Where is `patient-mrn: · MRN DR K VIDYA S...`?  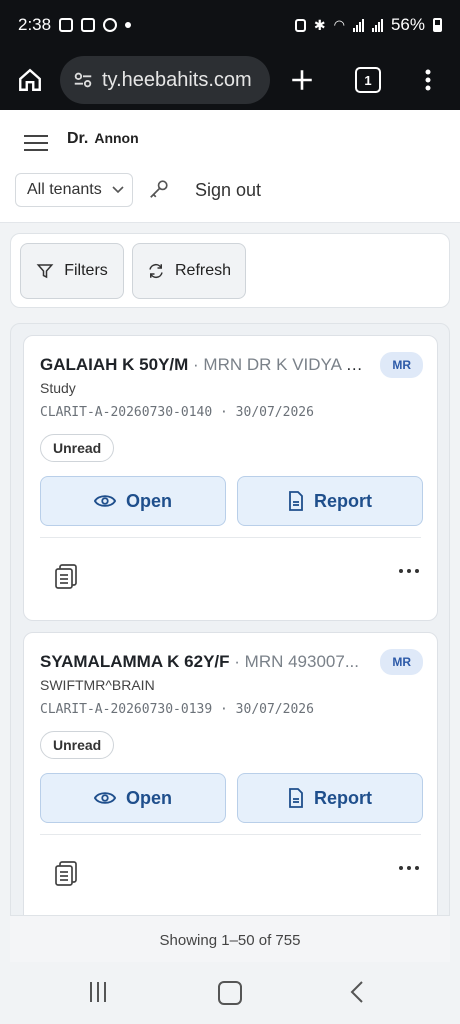 patient-mrn: · MRN DR K VIDYA S... is located at coordinates (281, 364).